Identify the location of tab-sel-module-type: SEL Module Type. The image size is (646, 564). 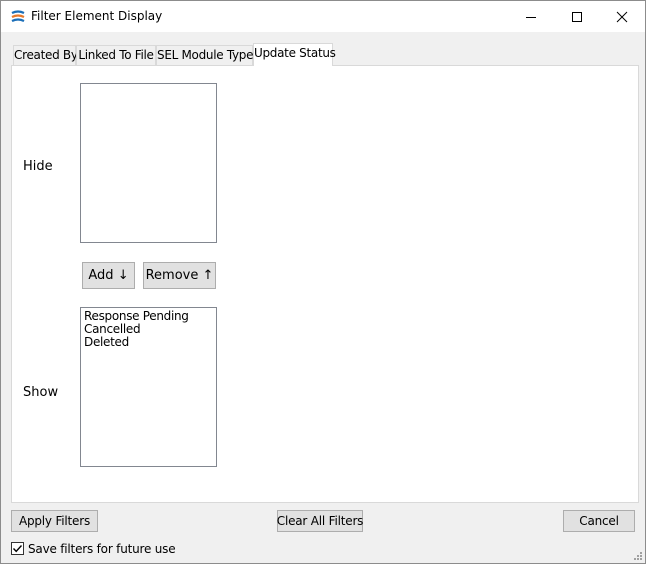
(205, 55).